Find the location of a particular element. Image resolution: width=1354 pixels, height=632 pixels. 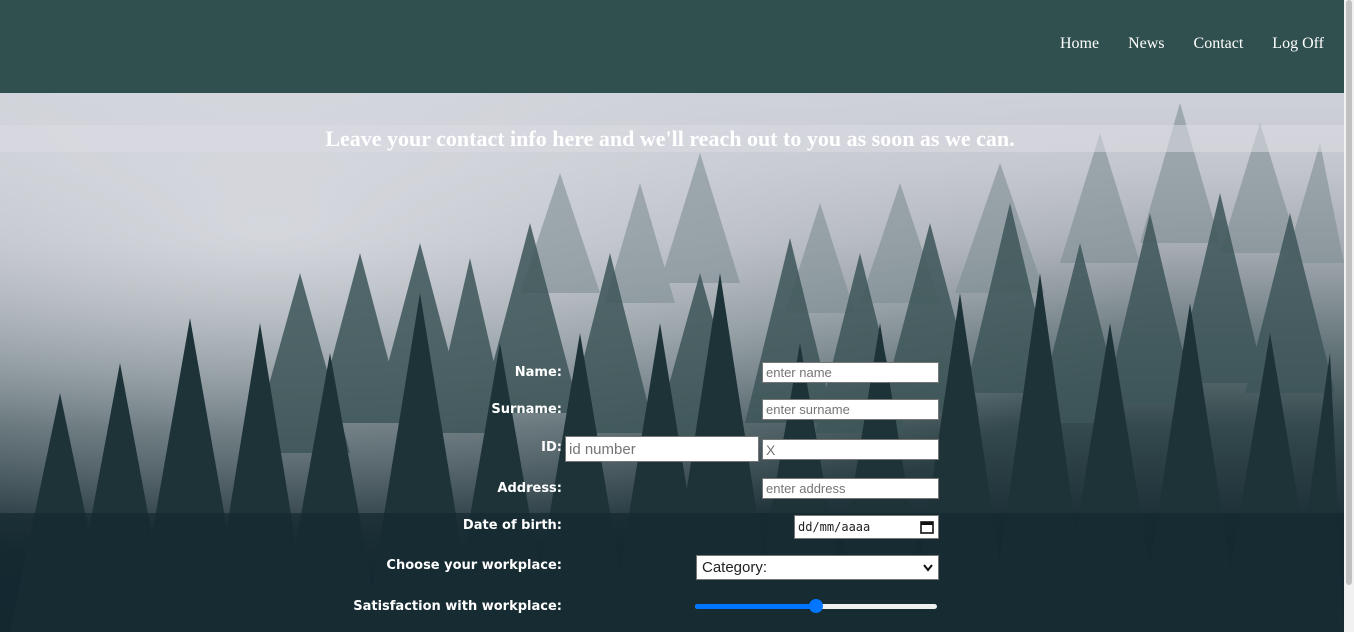

page-scrollbar is located at coordinates (1349, 316).